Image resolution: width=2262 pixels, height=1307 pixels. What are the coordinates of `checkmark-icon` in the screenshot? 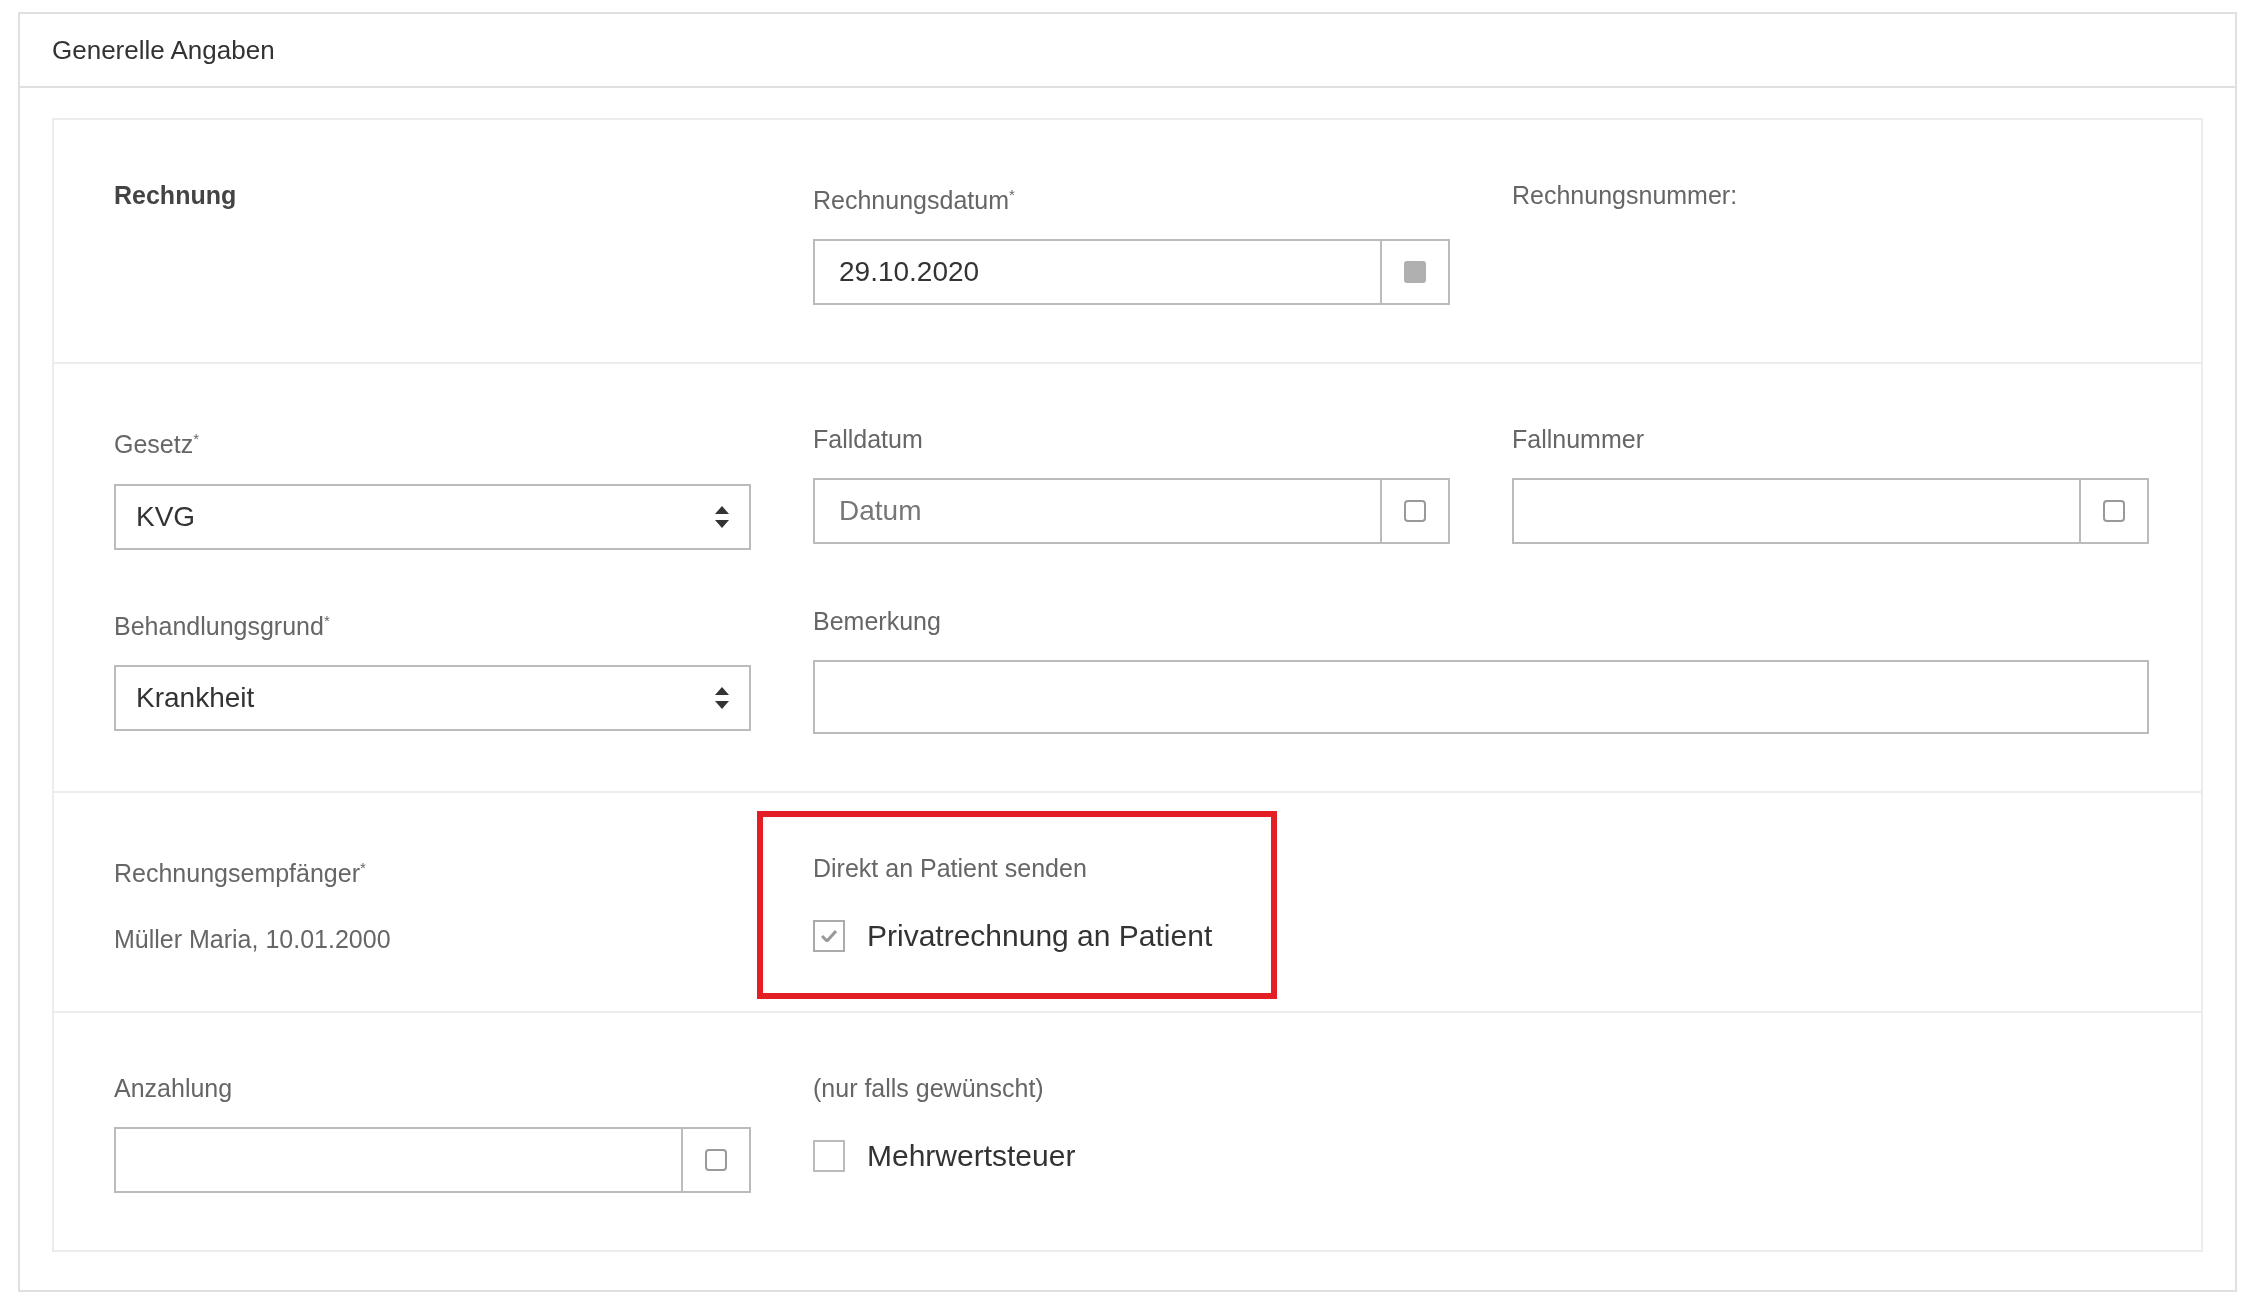 It's located at (829, 935).